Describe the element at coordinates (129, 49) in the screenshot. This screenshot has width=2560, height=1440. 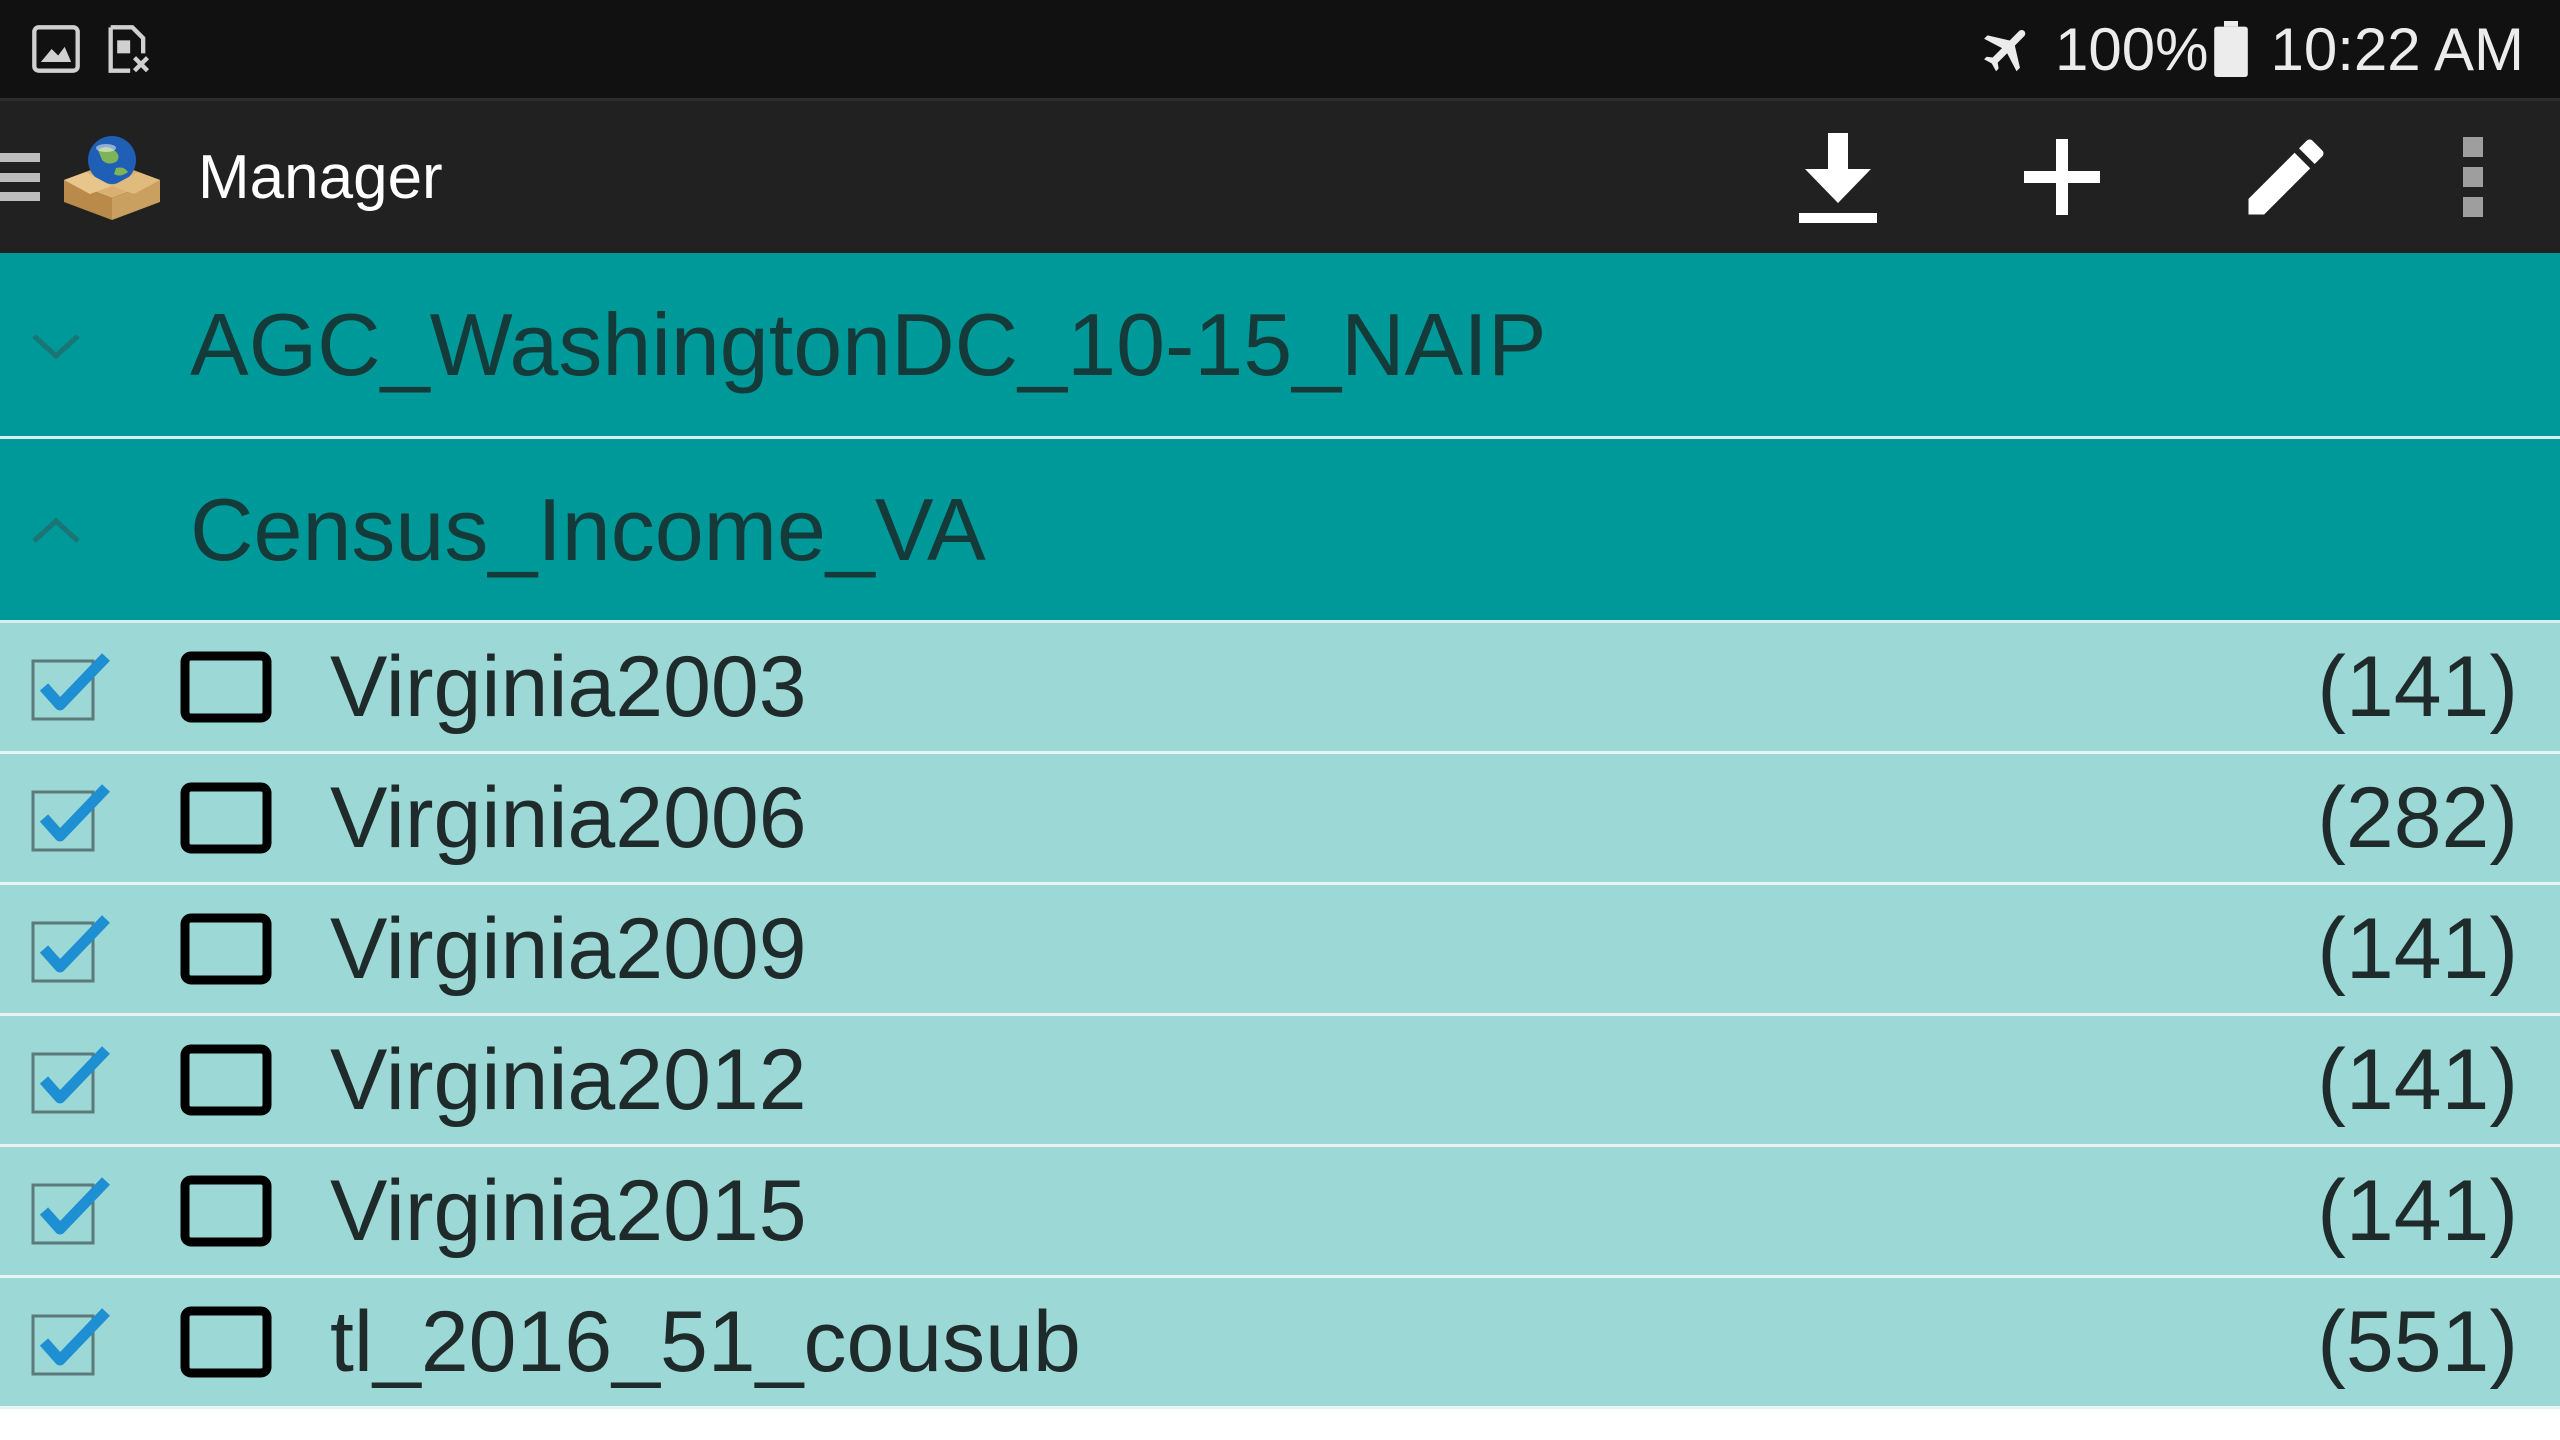
I see `sim-off-icon` at that location.